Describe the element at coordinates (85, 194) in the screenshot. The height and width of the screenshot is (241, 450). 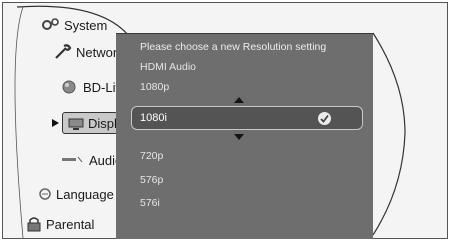
I see `sidebar-item-label: Language` at that location.